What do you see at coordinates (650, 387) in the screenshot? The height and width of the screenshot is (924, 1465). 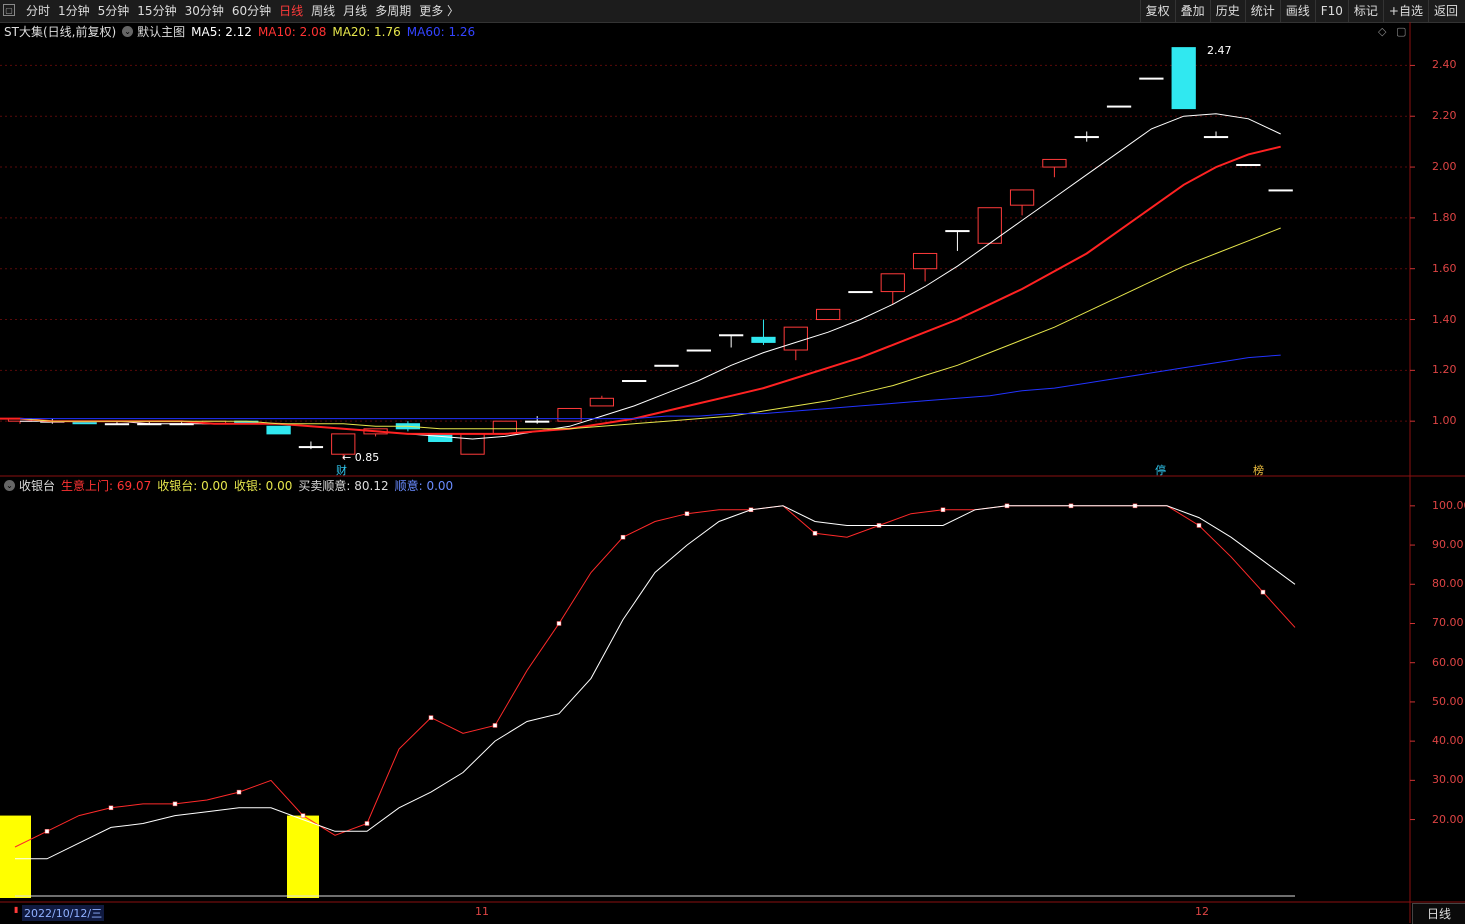 I see `series-line-ma60` at bounding box center [650, 387].